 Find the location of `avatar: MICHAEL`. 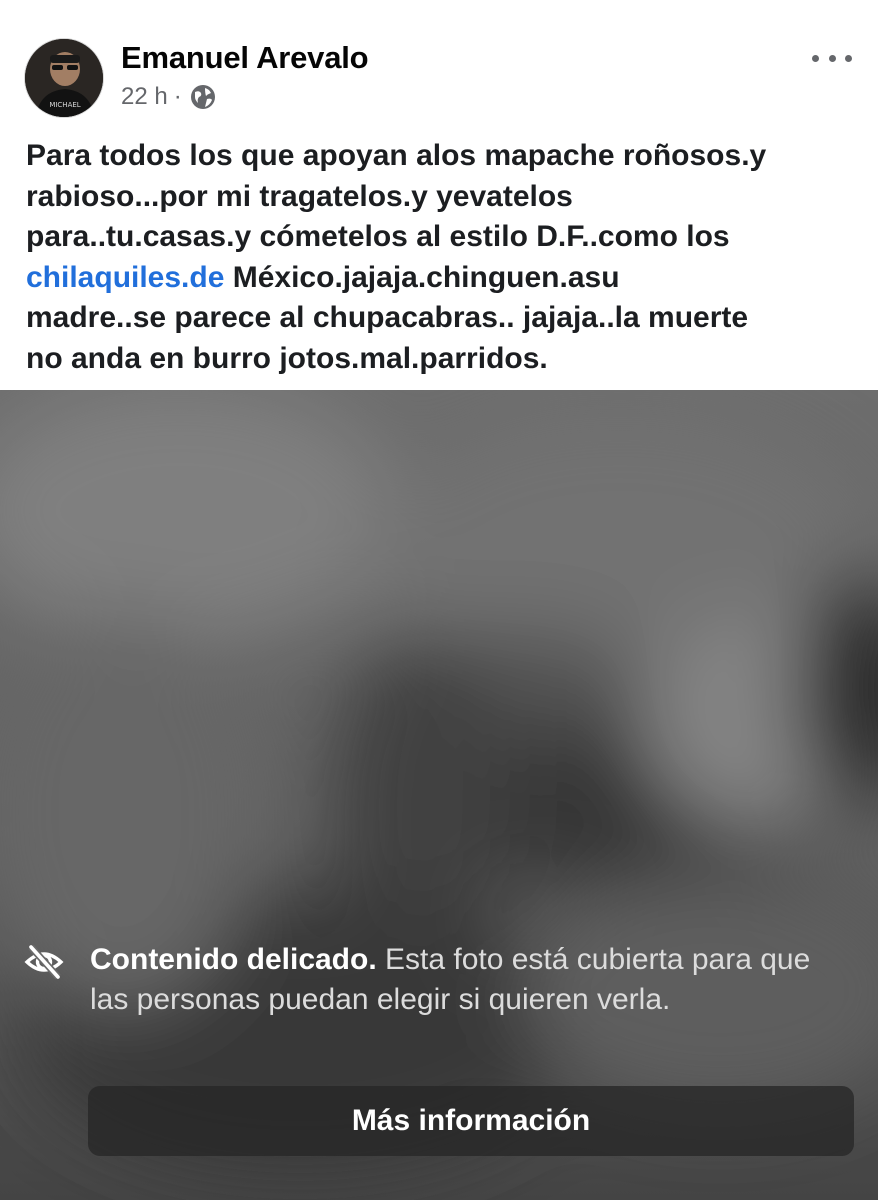

avatar: MICHAEL is located at coordinates (64, 78).